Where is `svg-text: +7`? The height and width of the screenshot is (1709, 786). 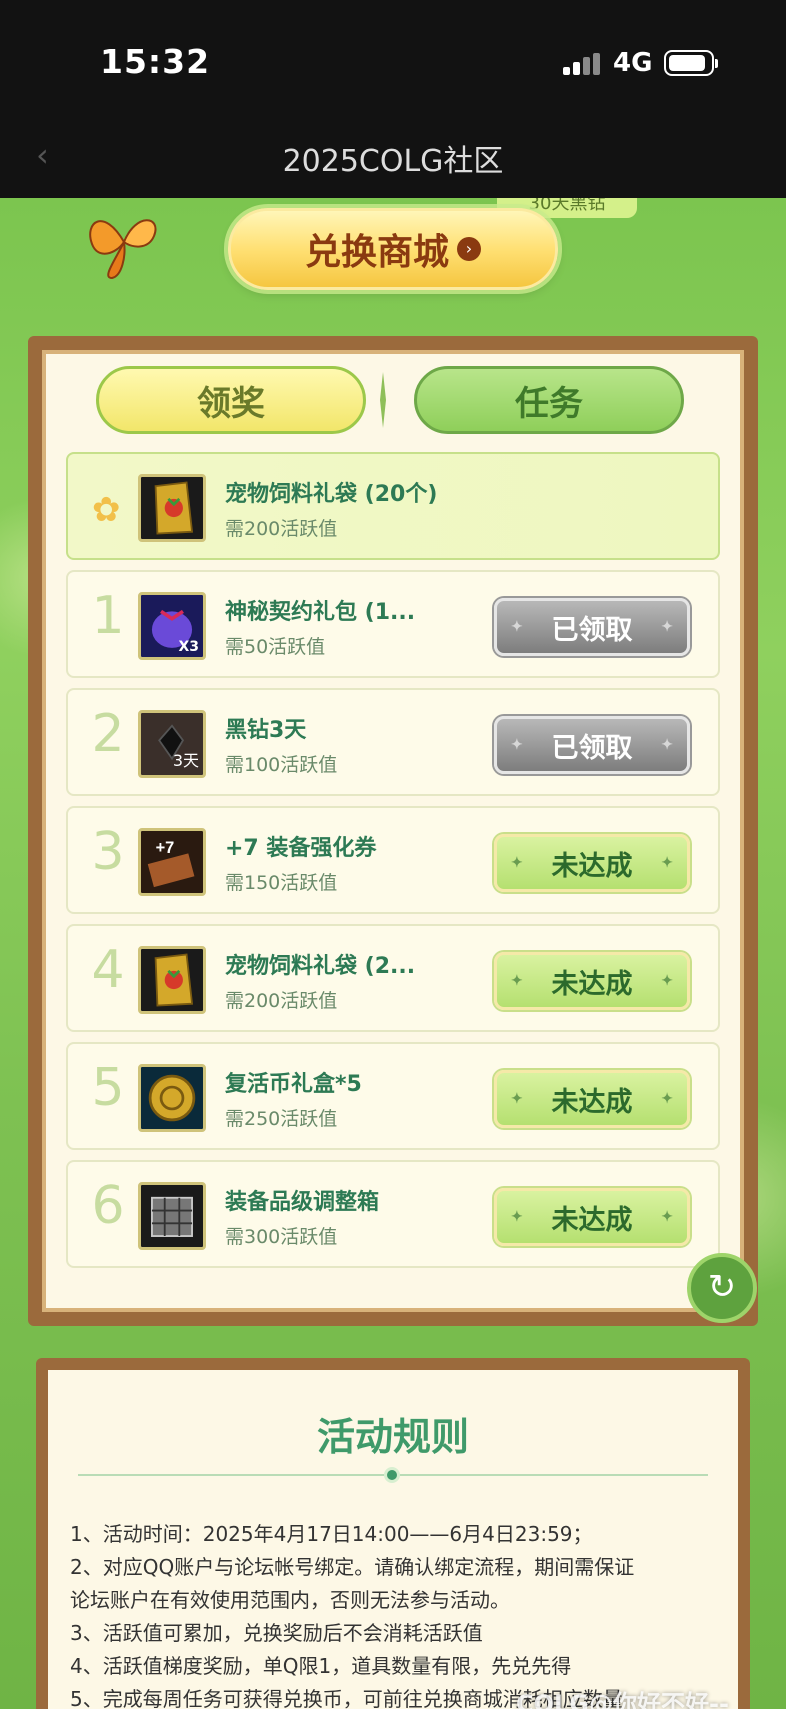 svg-text: +7 is located at coordinates (165, 848).